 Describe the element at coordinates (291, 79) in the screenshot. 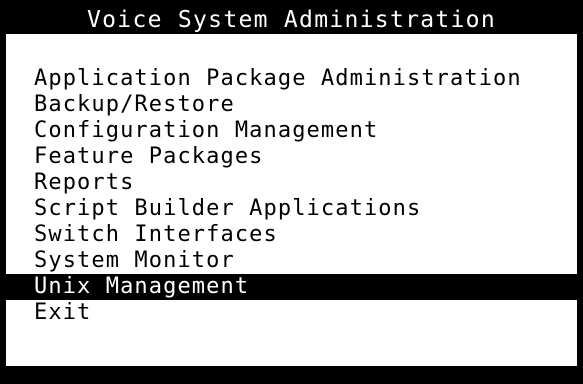

I see `menu-item-application-package-administration: Application Package Administration` at that location.